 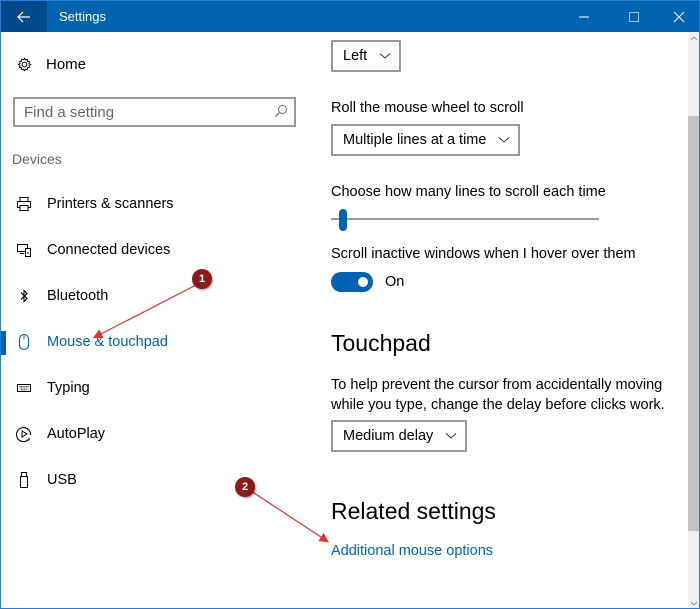 I want to click on dropdown-value: Left, so click(x=355, y=56).